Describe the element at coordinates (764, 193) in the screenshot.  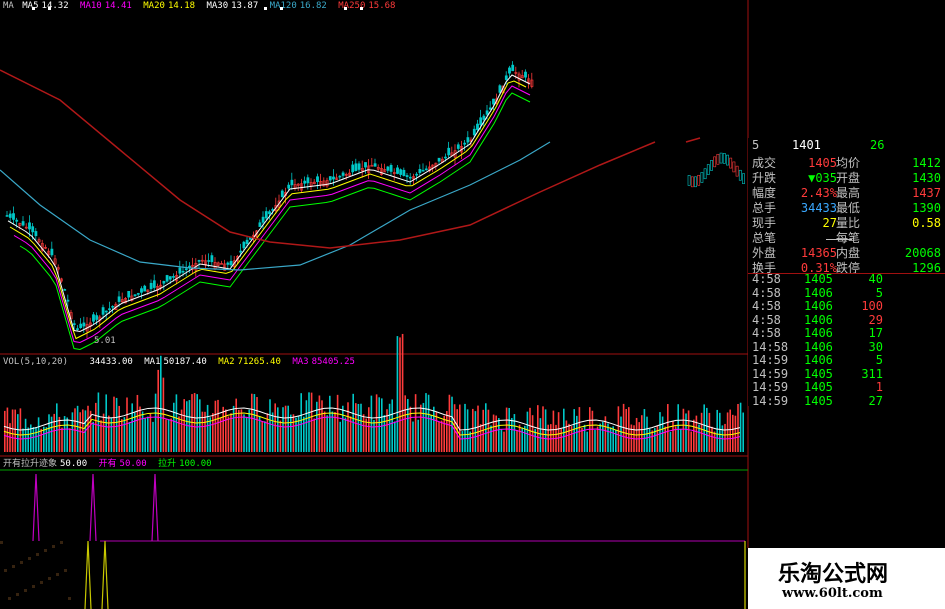
I see `quote-label: 幅度` at that location.